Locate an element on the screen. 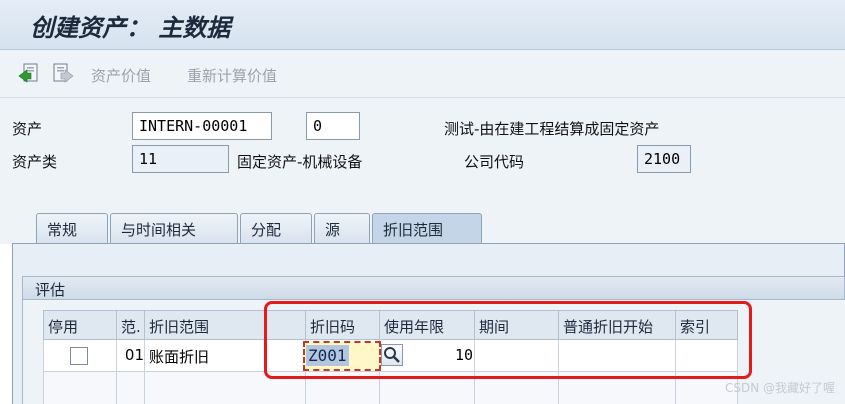 Image resolution: width=845 pixels, height=404 pixels. tab-allocations: 分配 is located at coordinates (276, 228).